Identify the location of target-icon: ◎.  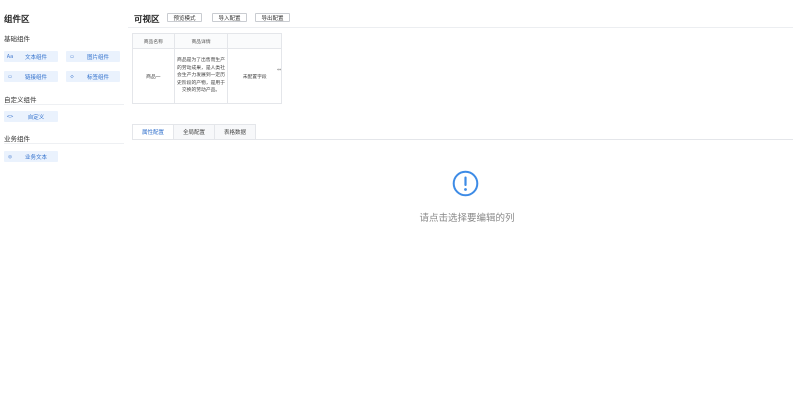
(10, 156).